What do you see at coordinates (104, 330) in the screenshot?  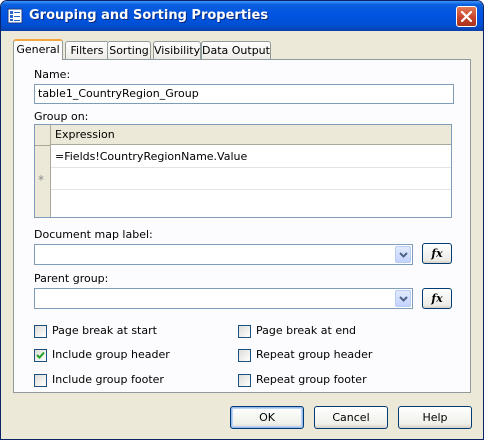 I see `page-break-start-label: Page break at start` at bounding box center [104, 330].